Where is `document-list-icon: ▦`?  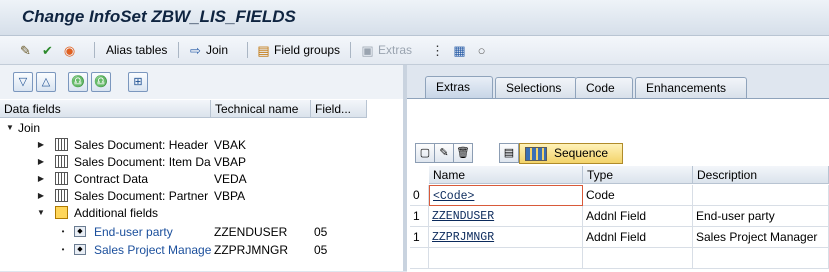 document-list-icon: ▦ is located at coordinates (459, 50).